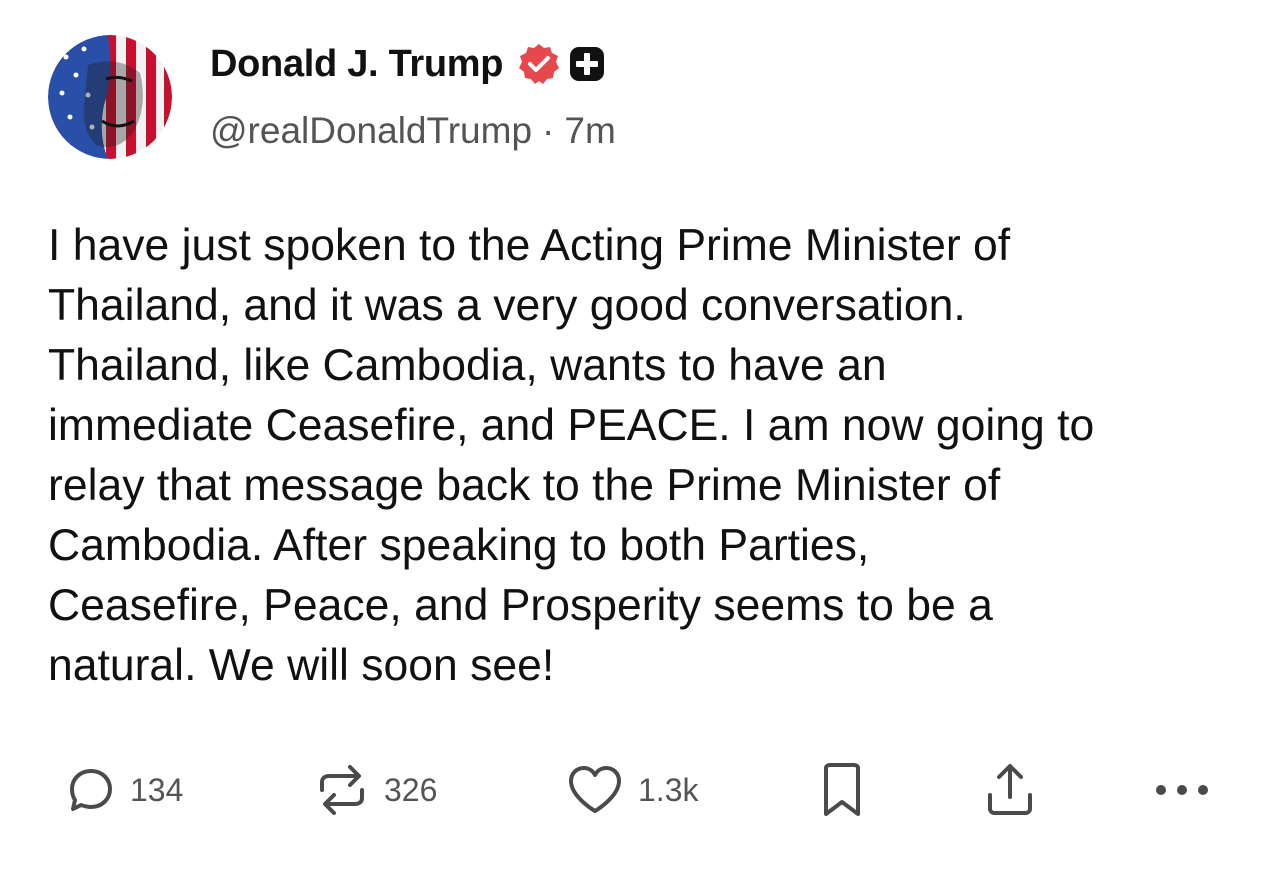 Image resolution: width=1280 pixels, height=870 pixels. Describe the element at coordinates (375, 790) in the screenshot. I see `repost-button: 326` at that location.